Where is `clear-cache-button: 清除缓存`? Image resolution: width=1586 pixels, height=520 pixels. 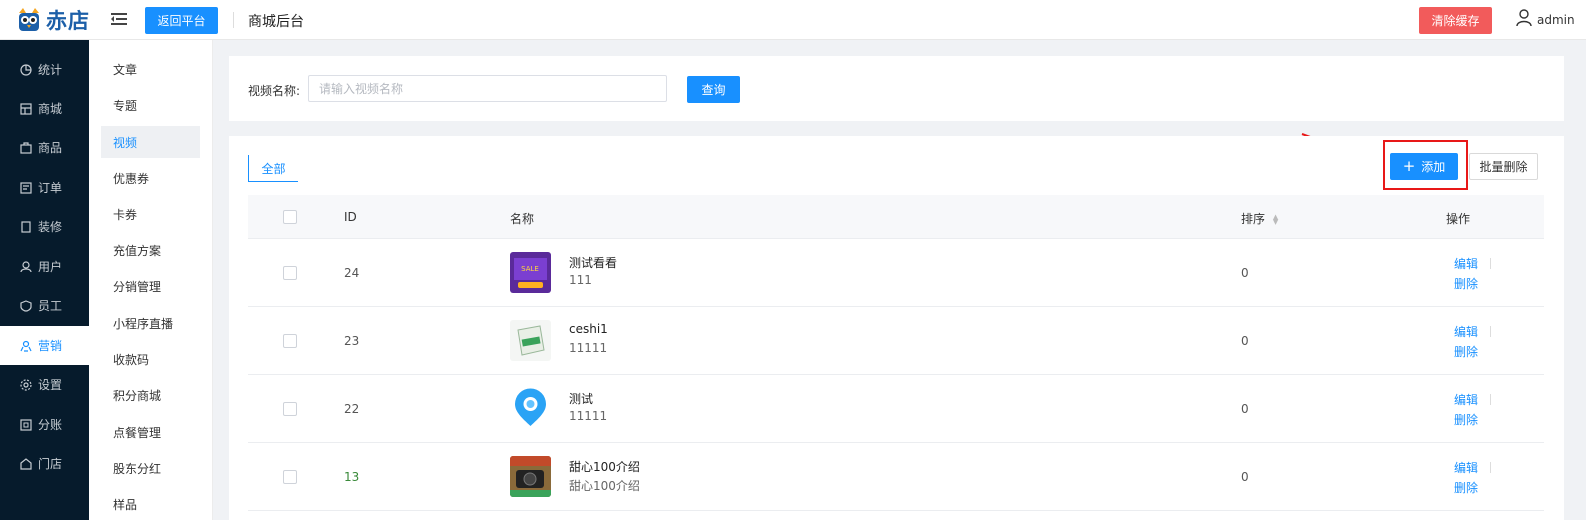
clear-cache-button: 清除缓存 is located at coordinates (1455, 20).